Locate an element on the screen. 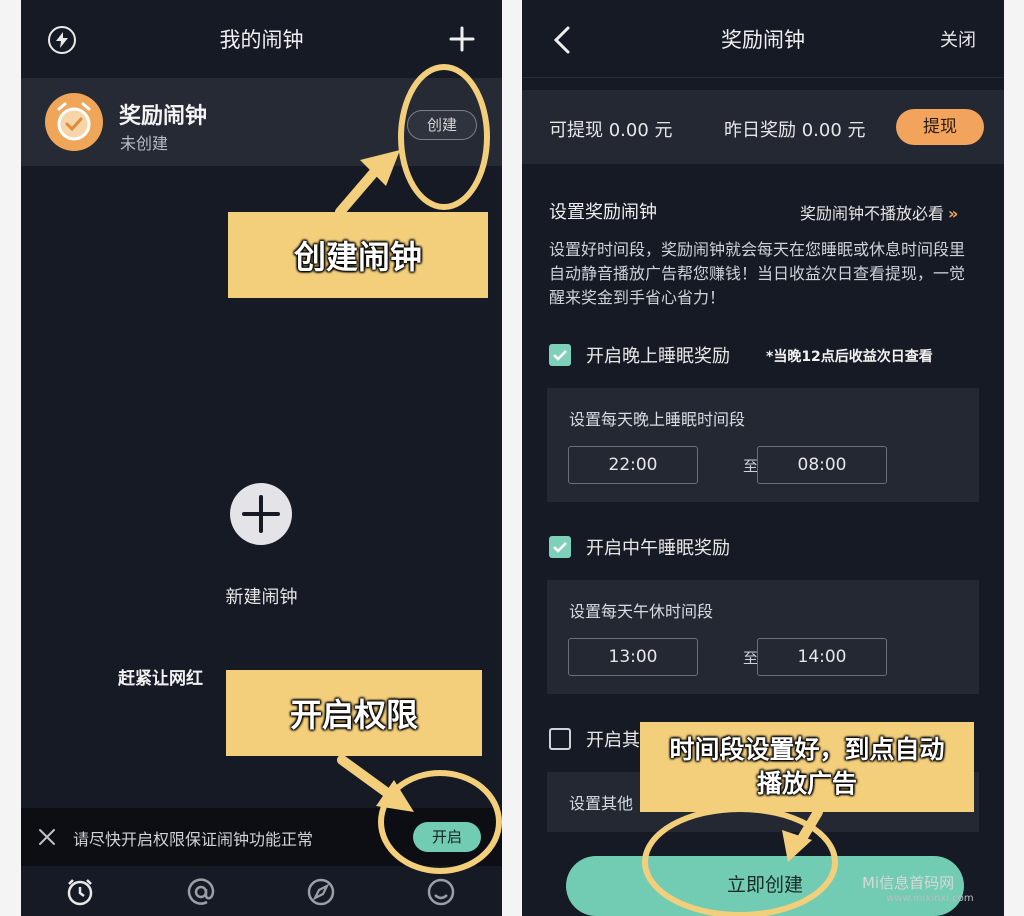 The width and height of the screenshot is (1024, 916). highlight-ring-create is located at coordinates (444, 137).